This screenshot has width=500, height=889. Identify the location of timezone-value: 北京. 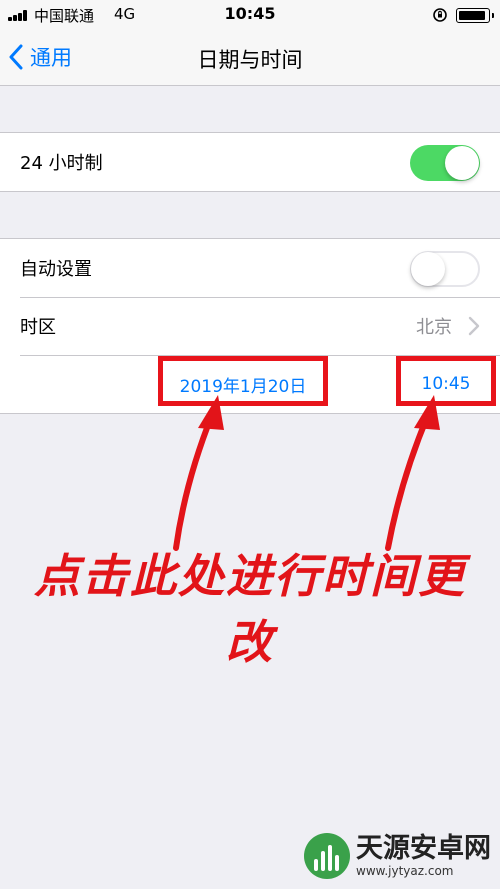
(434, 327).